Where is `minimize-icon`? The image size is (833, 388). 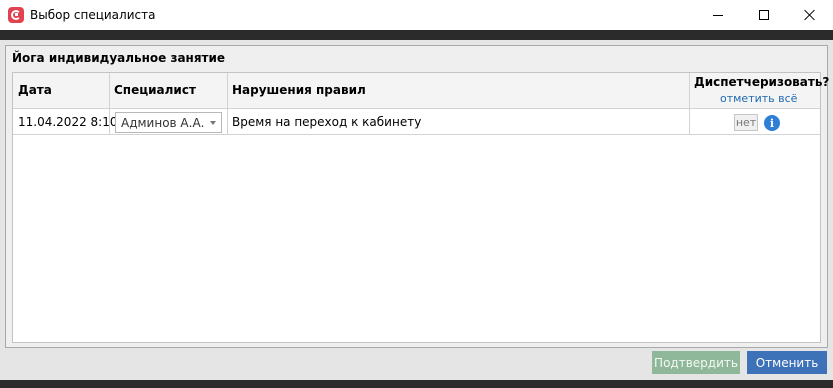 minimize-icon is located at coordinates (718, 15).